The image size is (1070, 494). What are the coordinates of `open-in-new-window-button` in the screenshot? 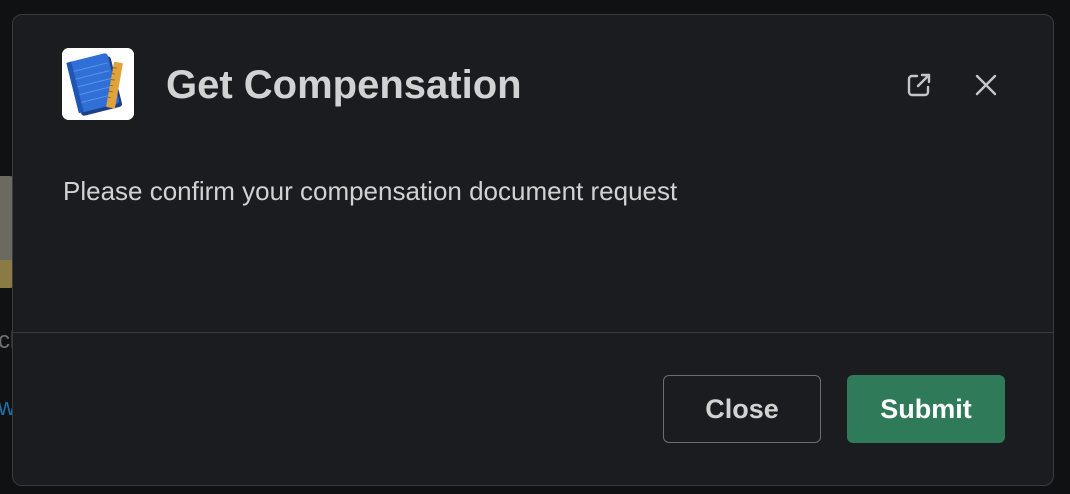 It's located at (919, 85).